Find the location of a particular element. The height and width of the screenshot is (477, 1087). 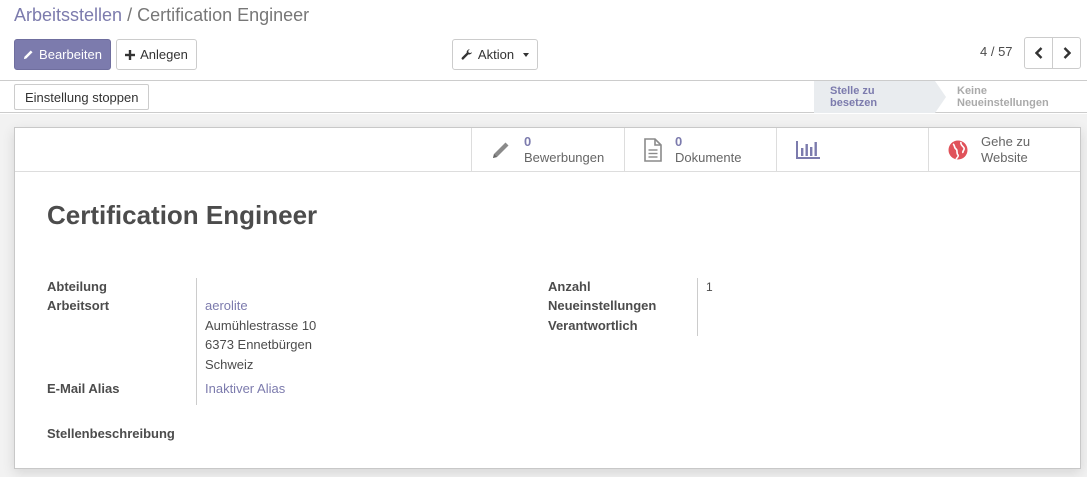

stop-recruiting-button: Einstellung stoppen is located at coordinates (82, 97).